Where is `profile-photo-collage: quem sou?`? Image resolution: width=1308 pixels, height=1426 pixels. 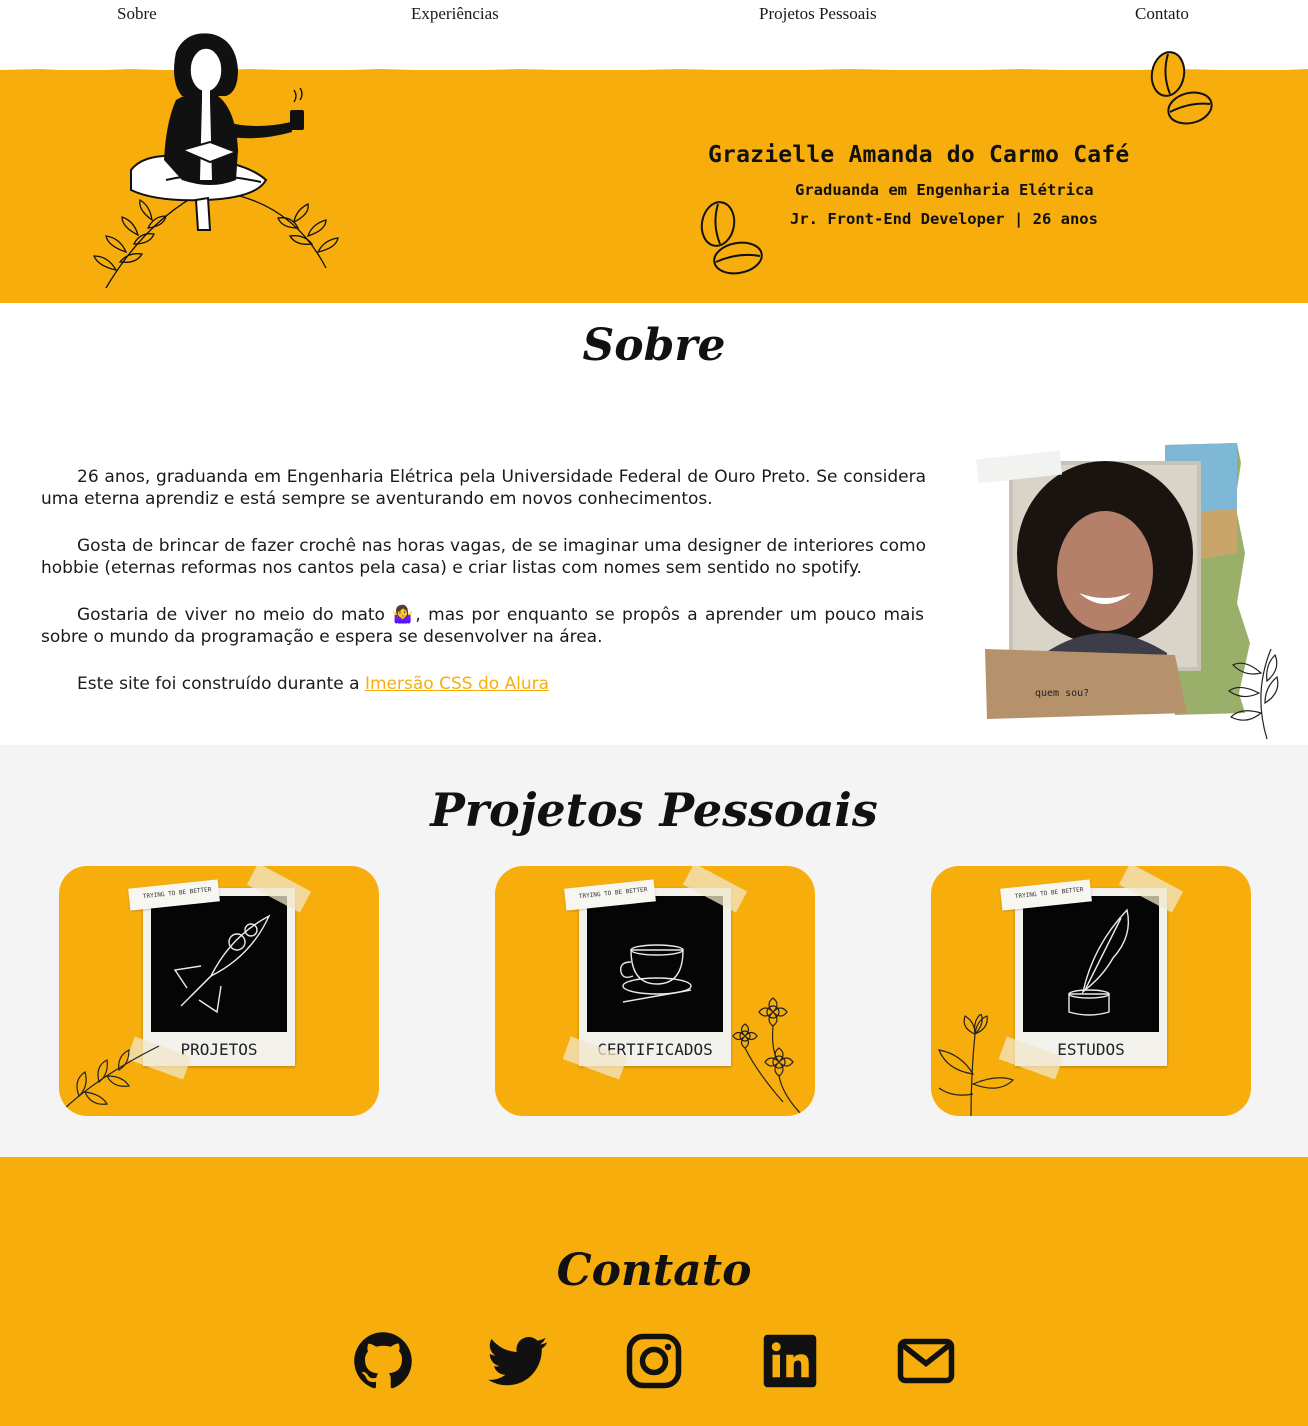 profile-photo-collage: quem sou? is located at coordinates (1130, 593).